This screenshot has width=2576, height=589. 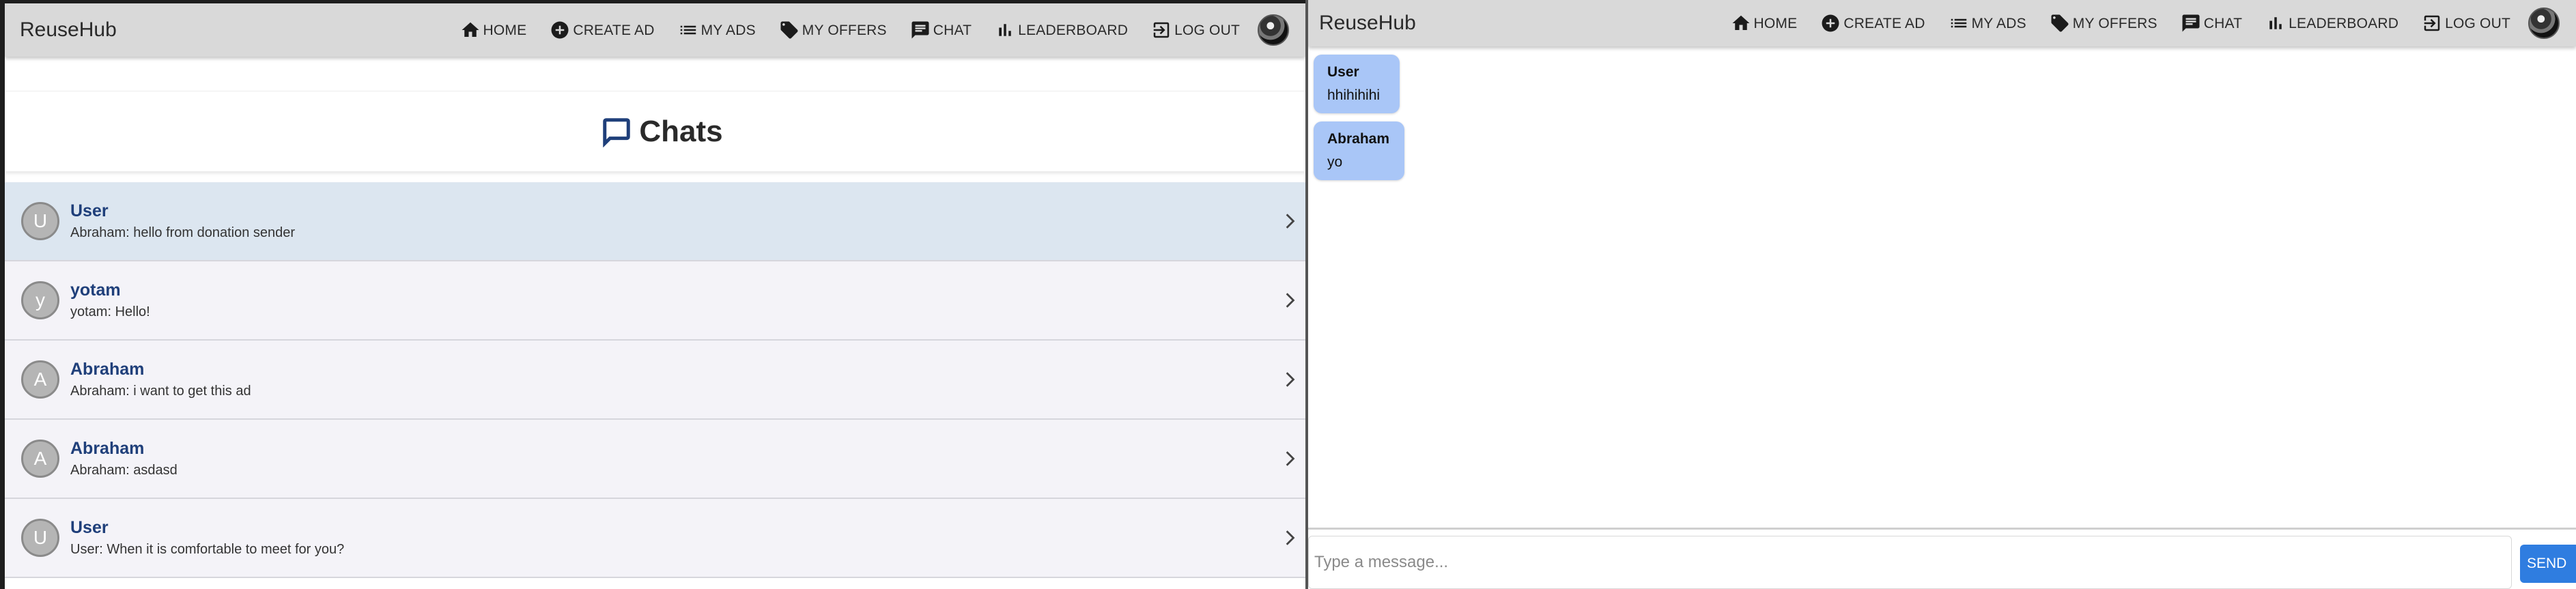 What do you see at coordinates (655, 301) in the screenshot?
I see `chat-list-item: y yotam yotam: Hello!` at bounding box center [655, 301].